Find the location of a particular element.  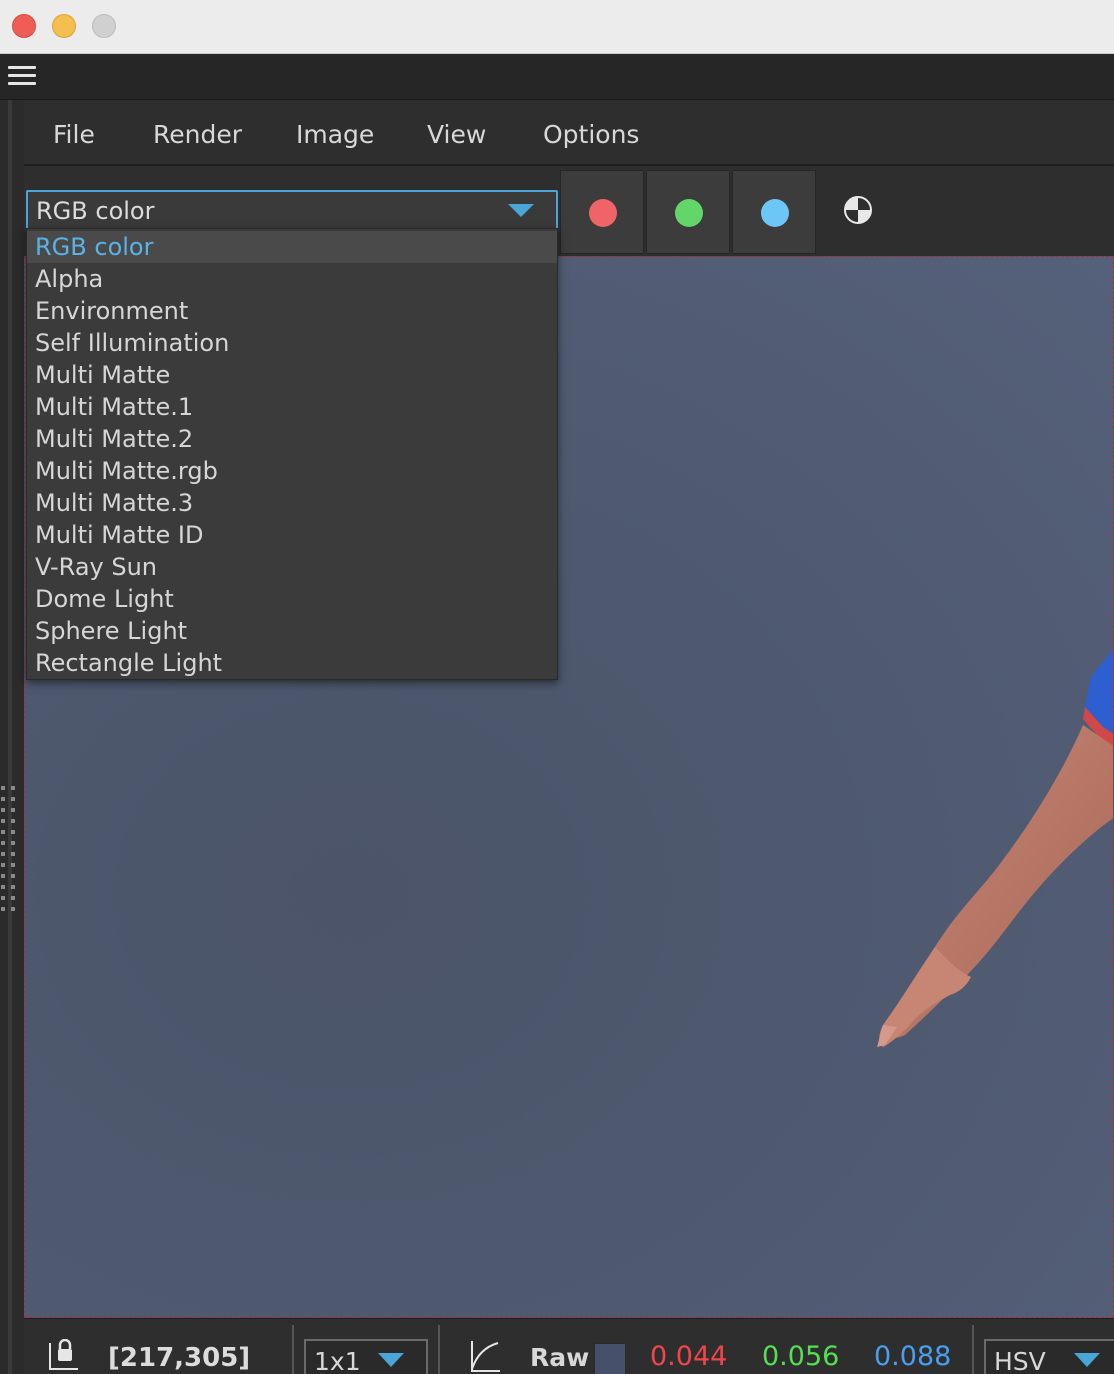

curve-icon is located at coordinates (484, 1355).